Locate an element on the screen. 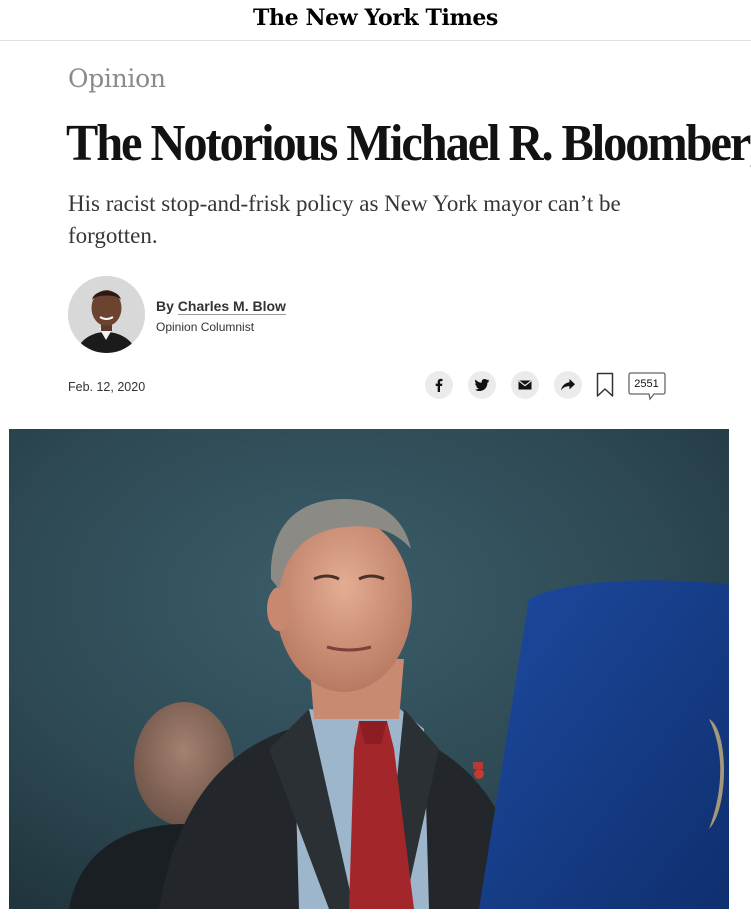  email-share-button is located at coordinates (525, 385).